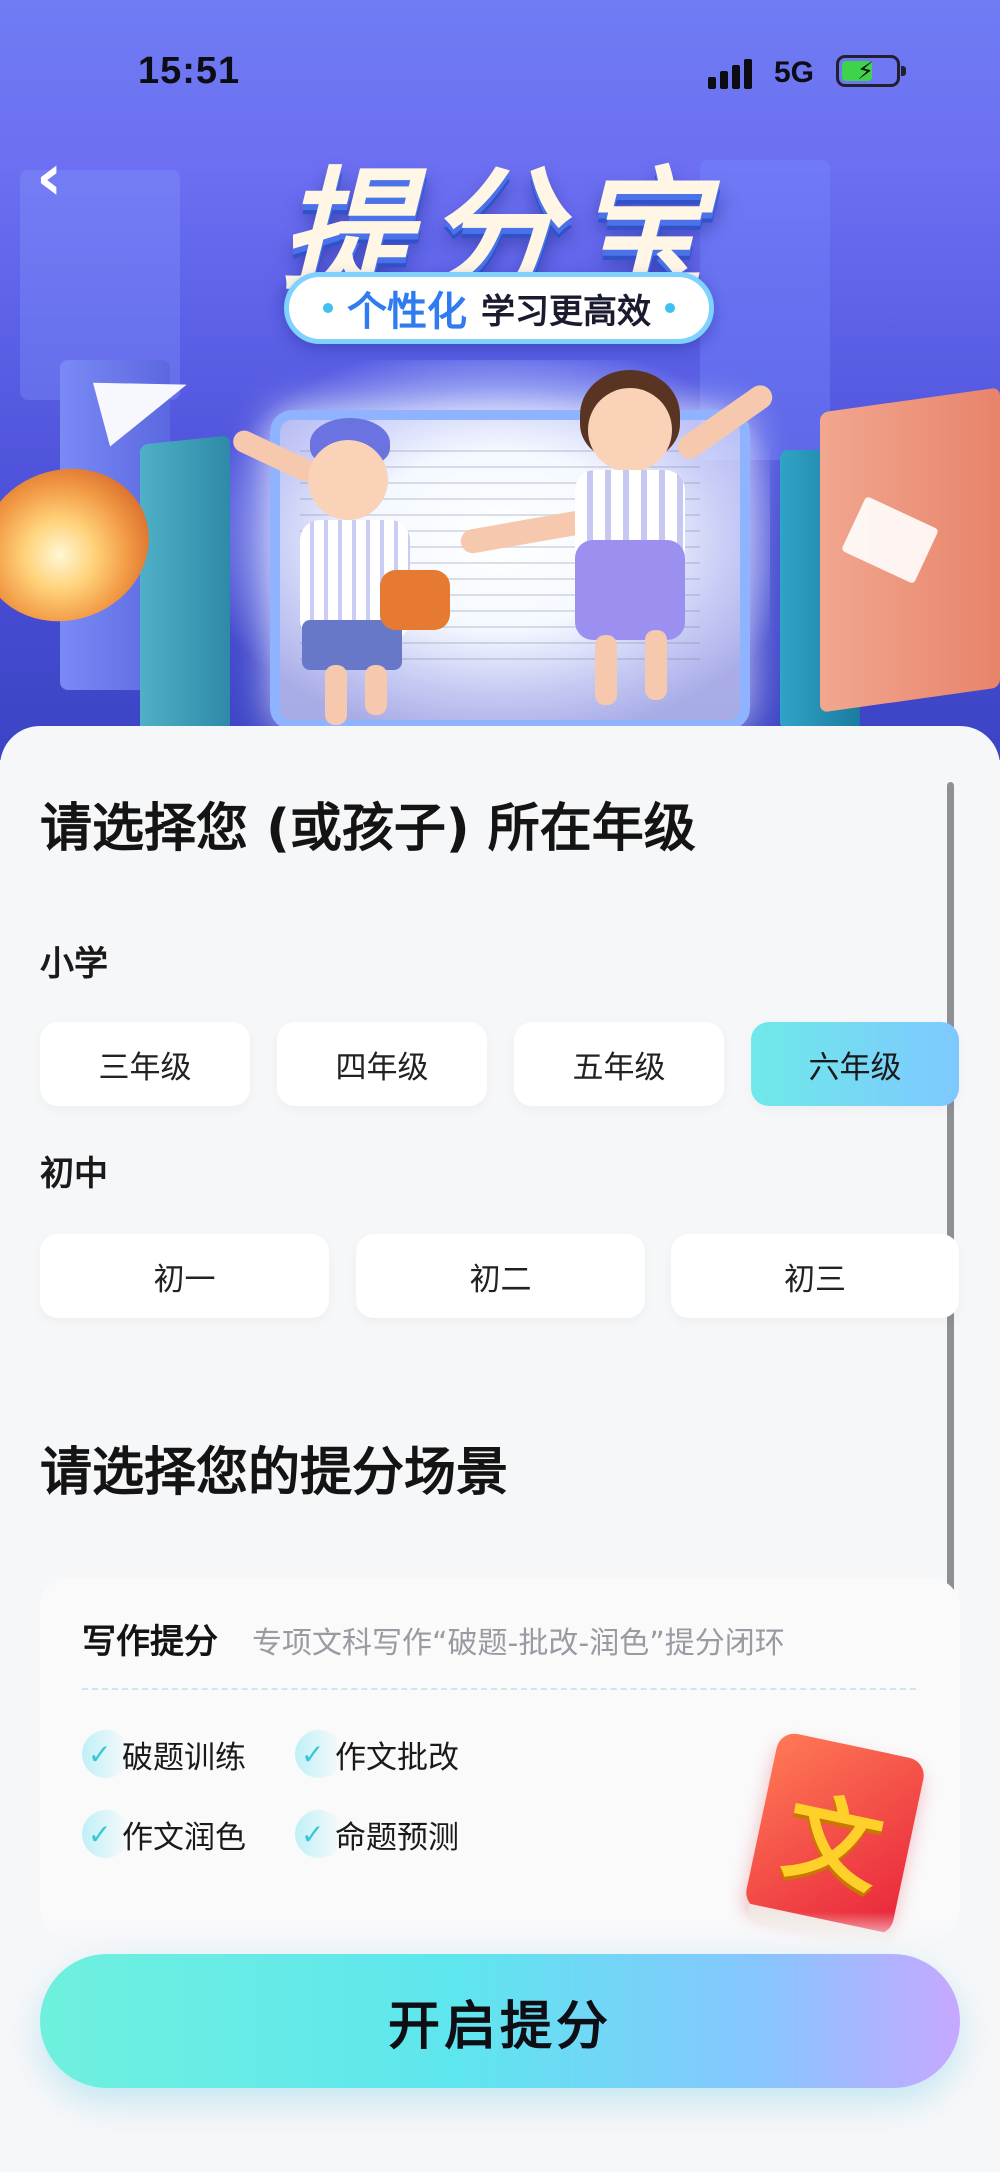 Image resolution: width=1000 pixels, height=2172 pixels. What do you see at coordinates (794, 72) in the screenshot?
I see `network-label: 5G` at bounding box center [794, 72].